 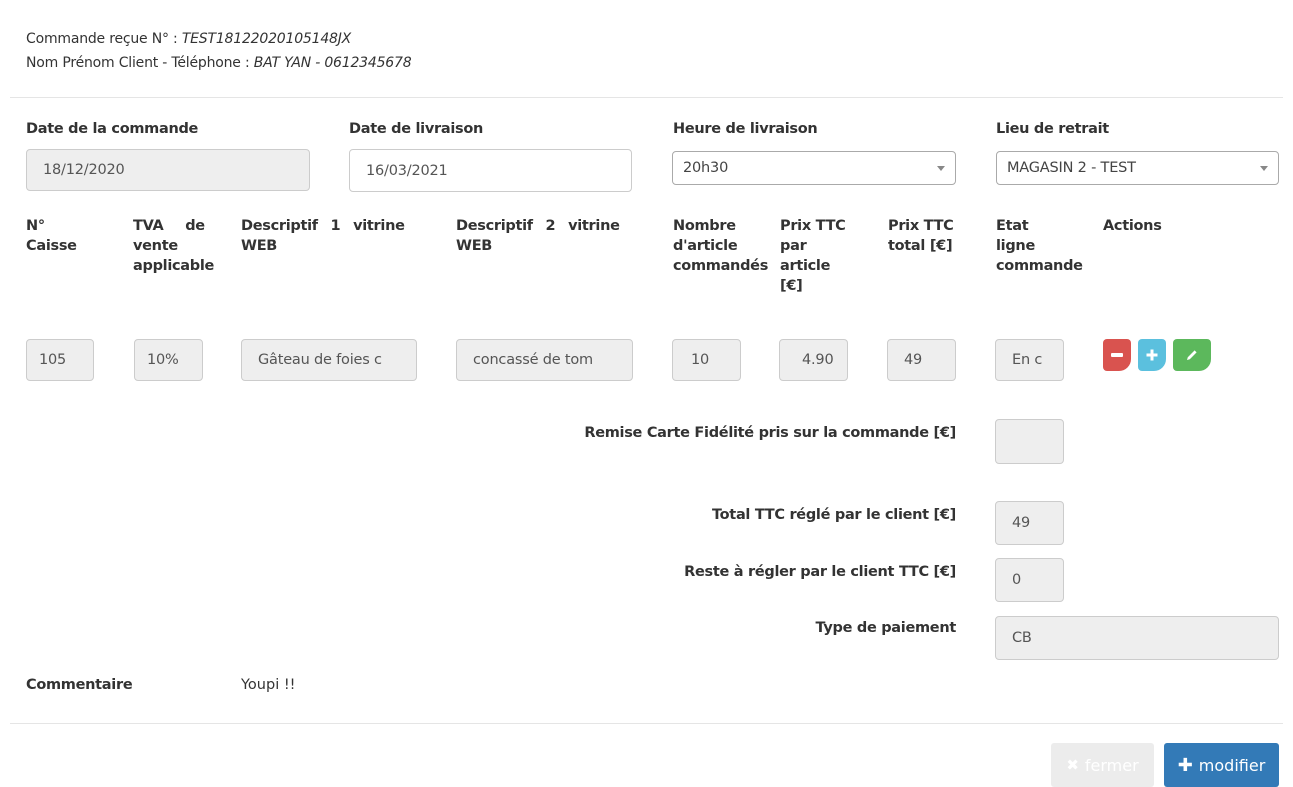 I want to click on cell-nombre: 10, so click(x=706, y=360).